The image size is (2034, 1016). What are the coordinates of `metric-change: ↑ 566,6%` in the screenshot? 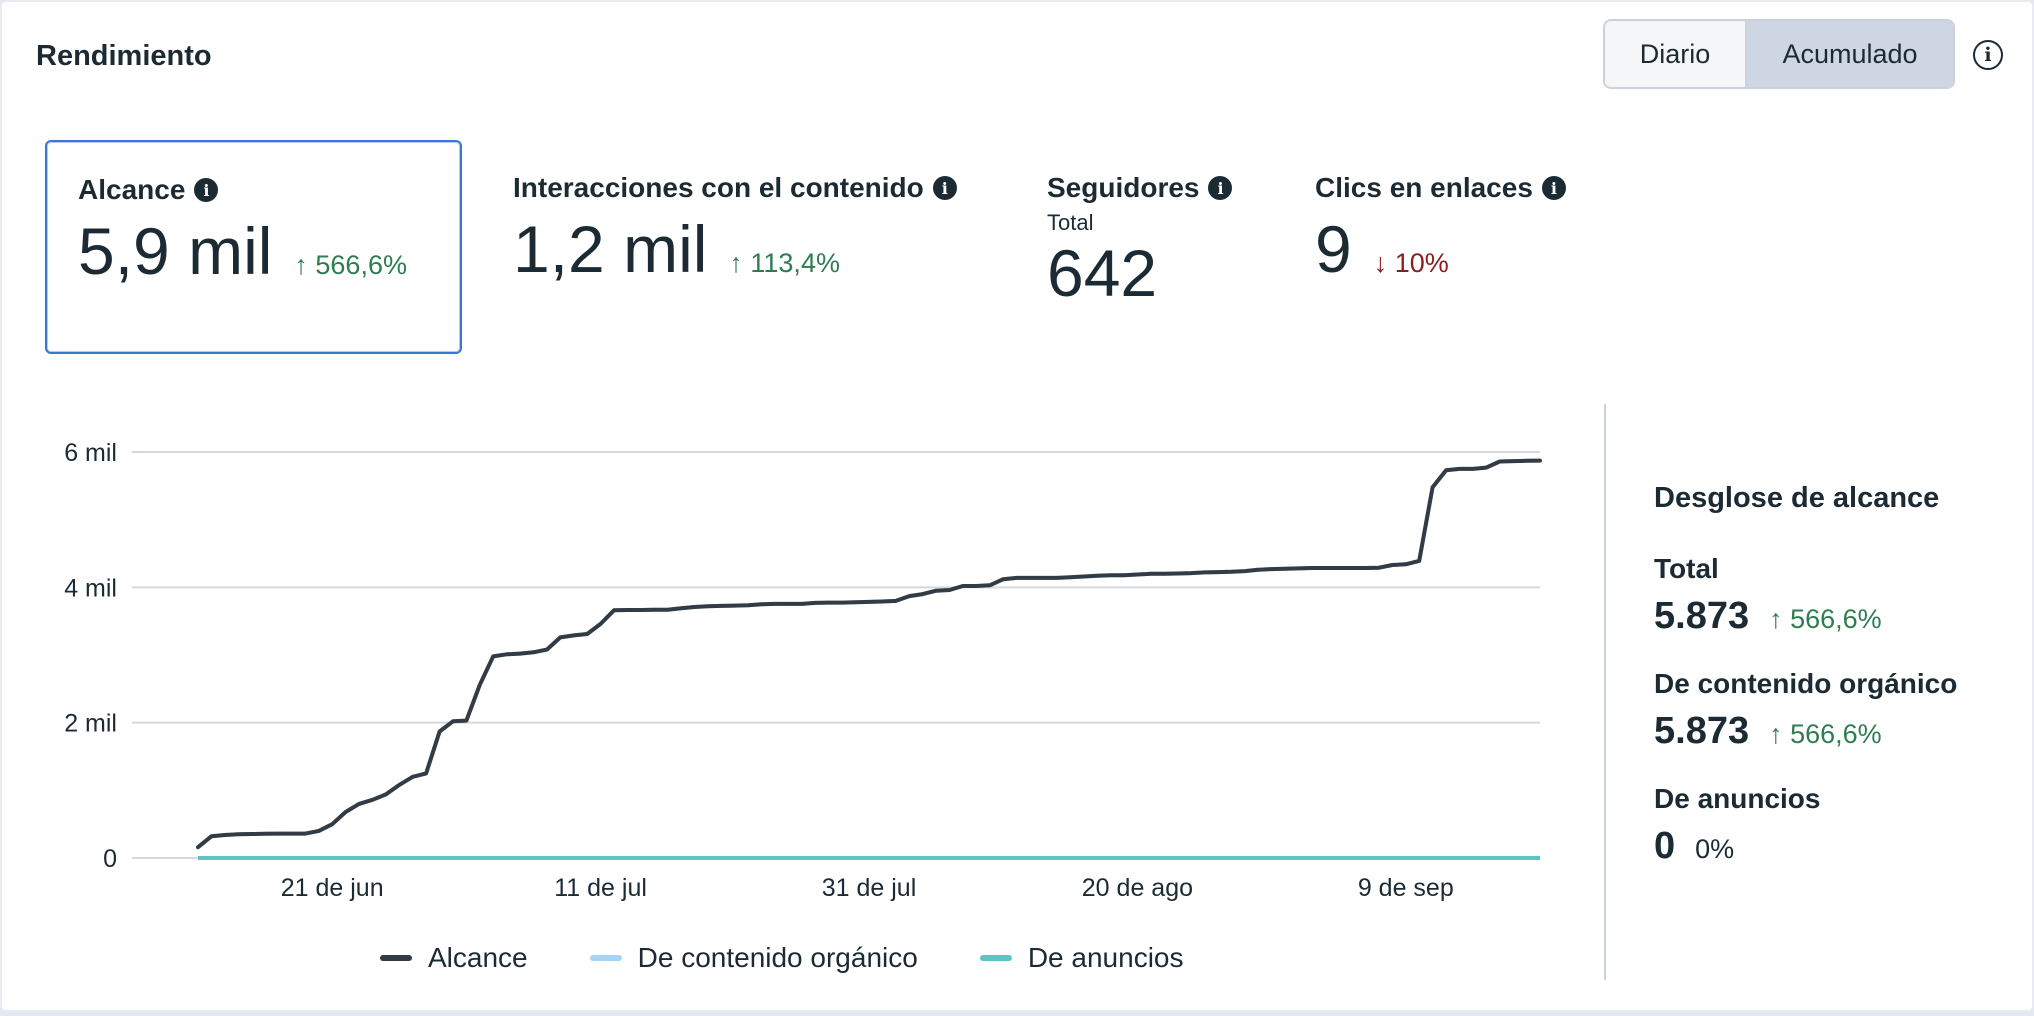 It's located at (350, 265).